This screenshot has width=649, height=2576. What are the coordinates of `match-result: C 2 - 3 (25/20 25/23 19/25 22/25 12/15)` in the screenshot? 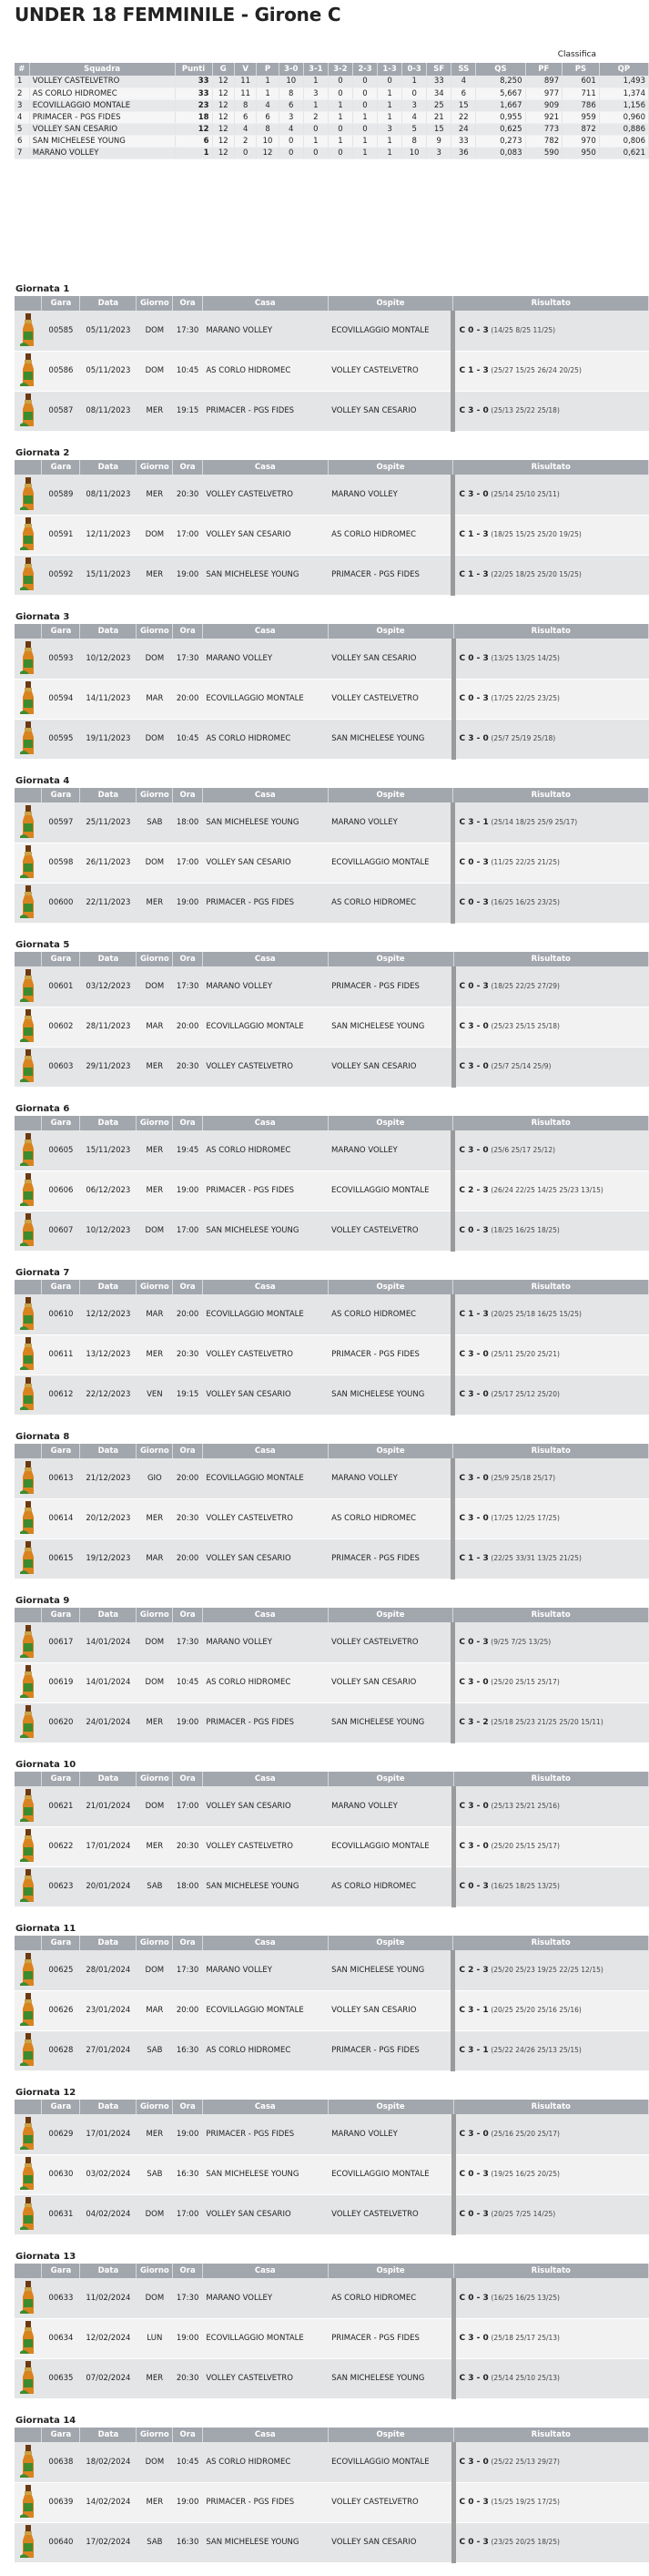 It's located at (550, 1970).